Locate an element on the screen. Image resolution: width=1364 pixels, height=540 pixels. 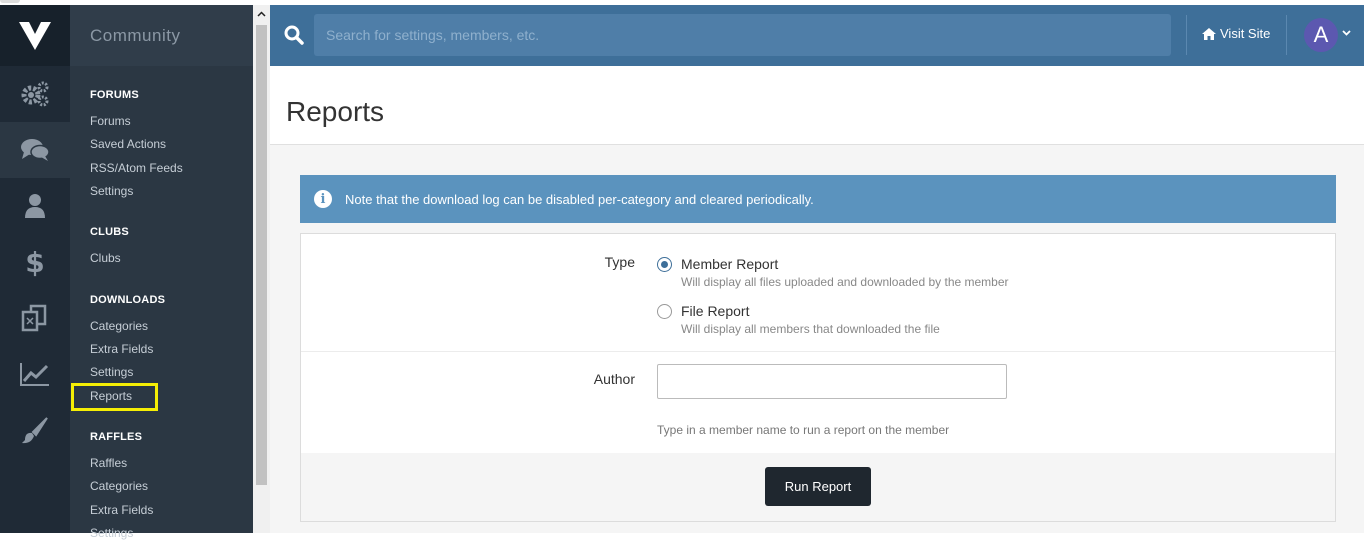
rail-system is located at coordinates (35, 94).